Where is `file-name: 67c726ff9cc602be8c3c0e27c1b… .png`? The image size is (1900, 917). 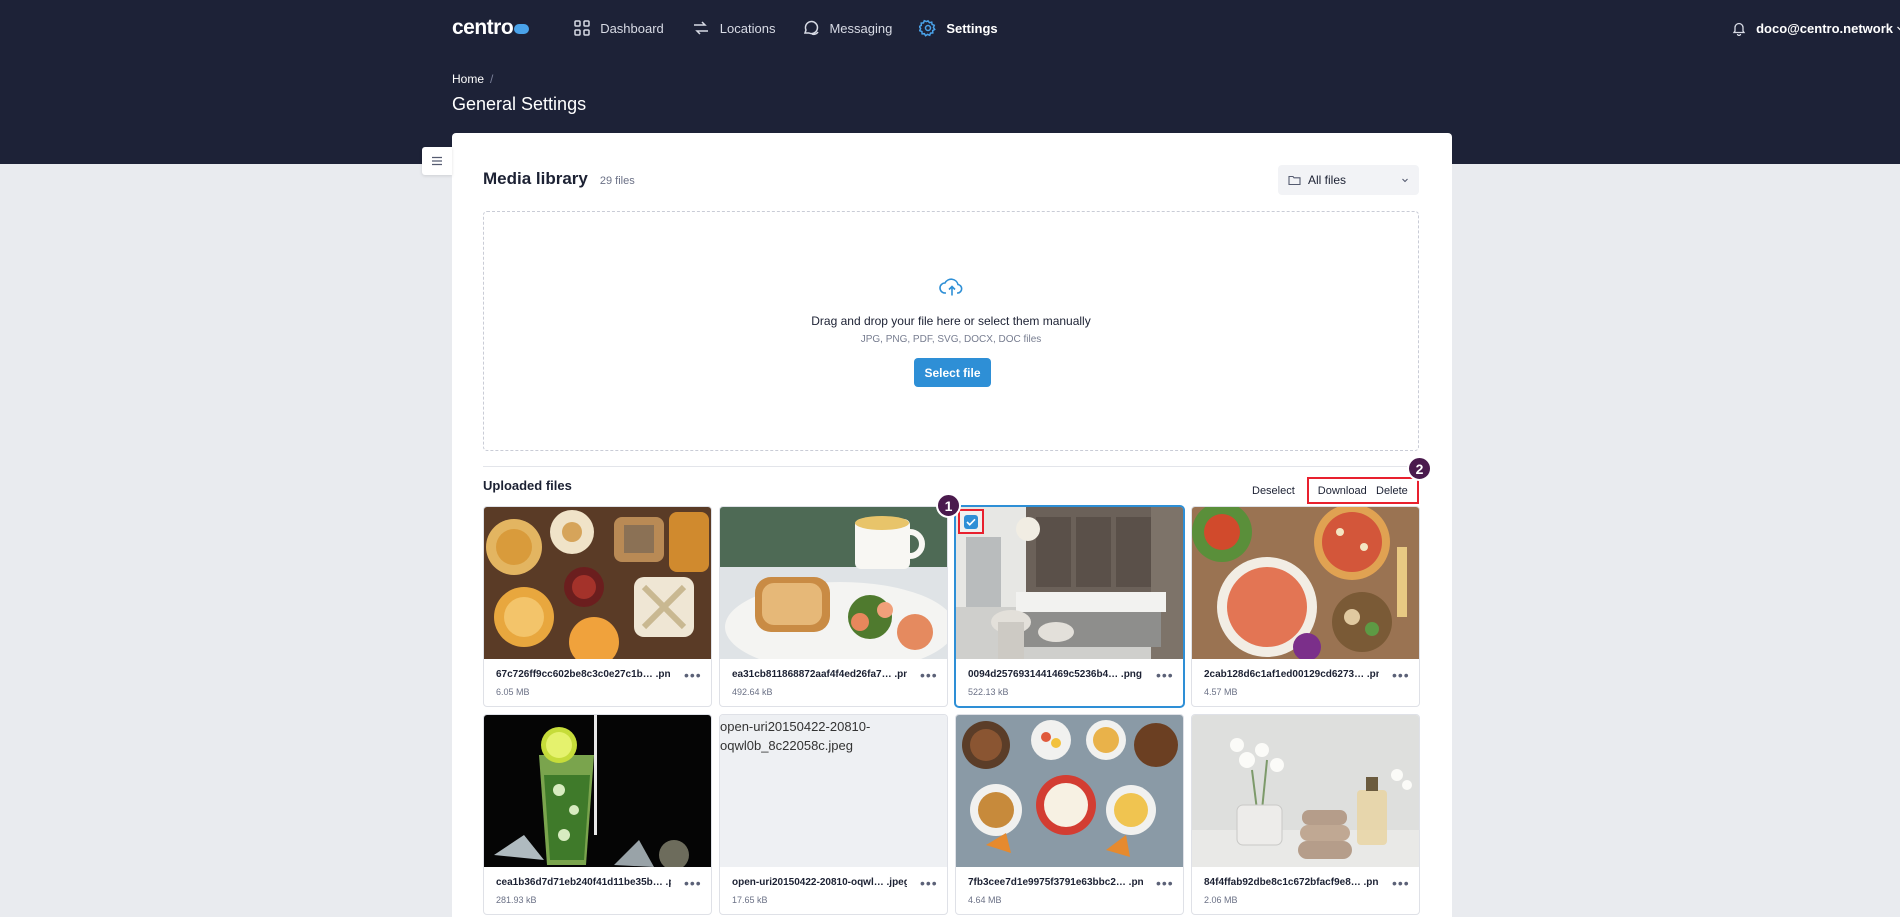 file-name: 67c726ff9cc602be8c3c0e27c1b… .png is located at coordinates (583, 674).